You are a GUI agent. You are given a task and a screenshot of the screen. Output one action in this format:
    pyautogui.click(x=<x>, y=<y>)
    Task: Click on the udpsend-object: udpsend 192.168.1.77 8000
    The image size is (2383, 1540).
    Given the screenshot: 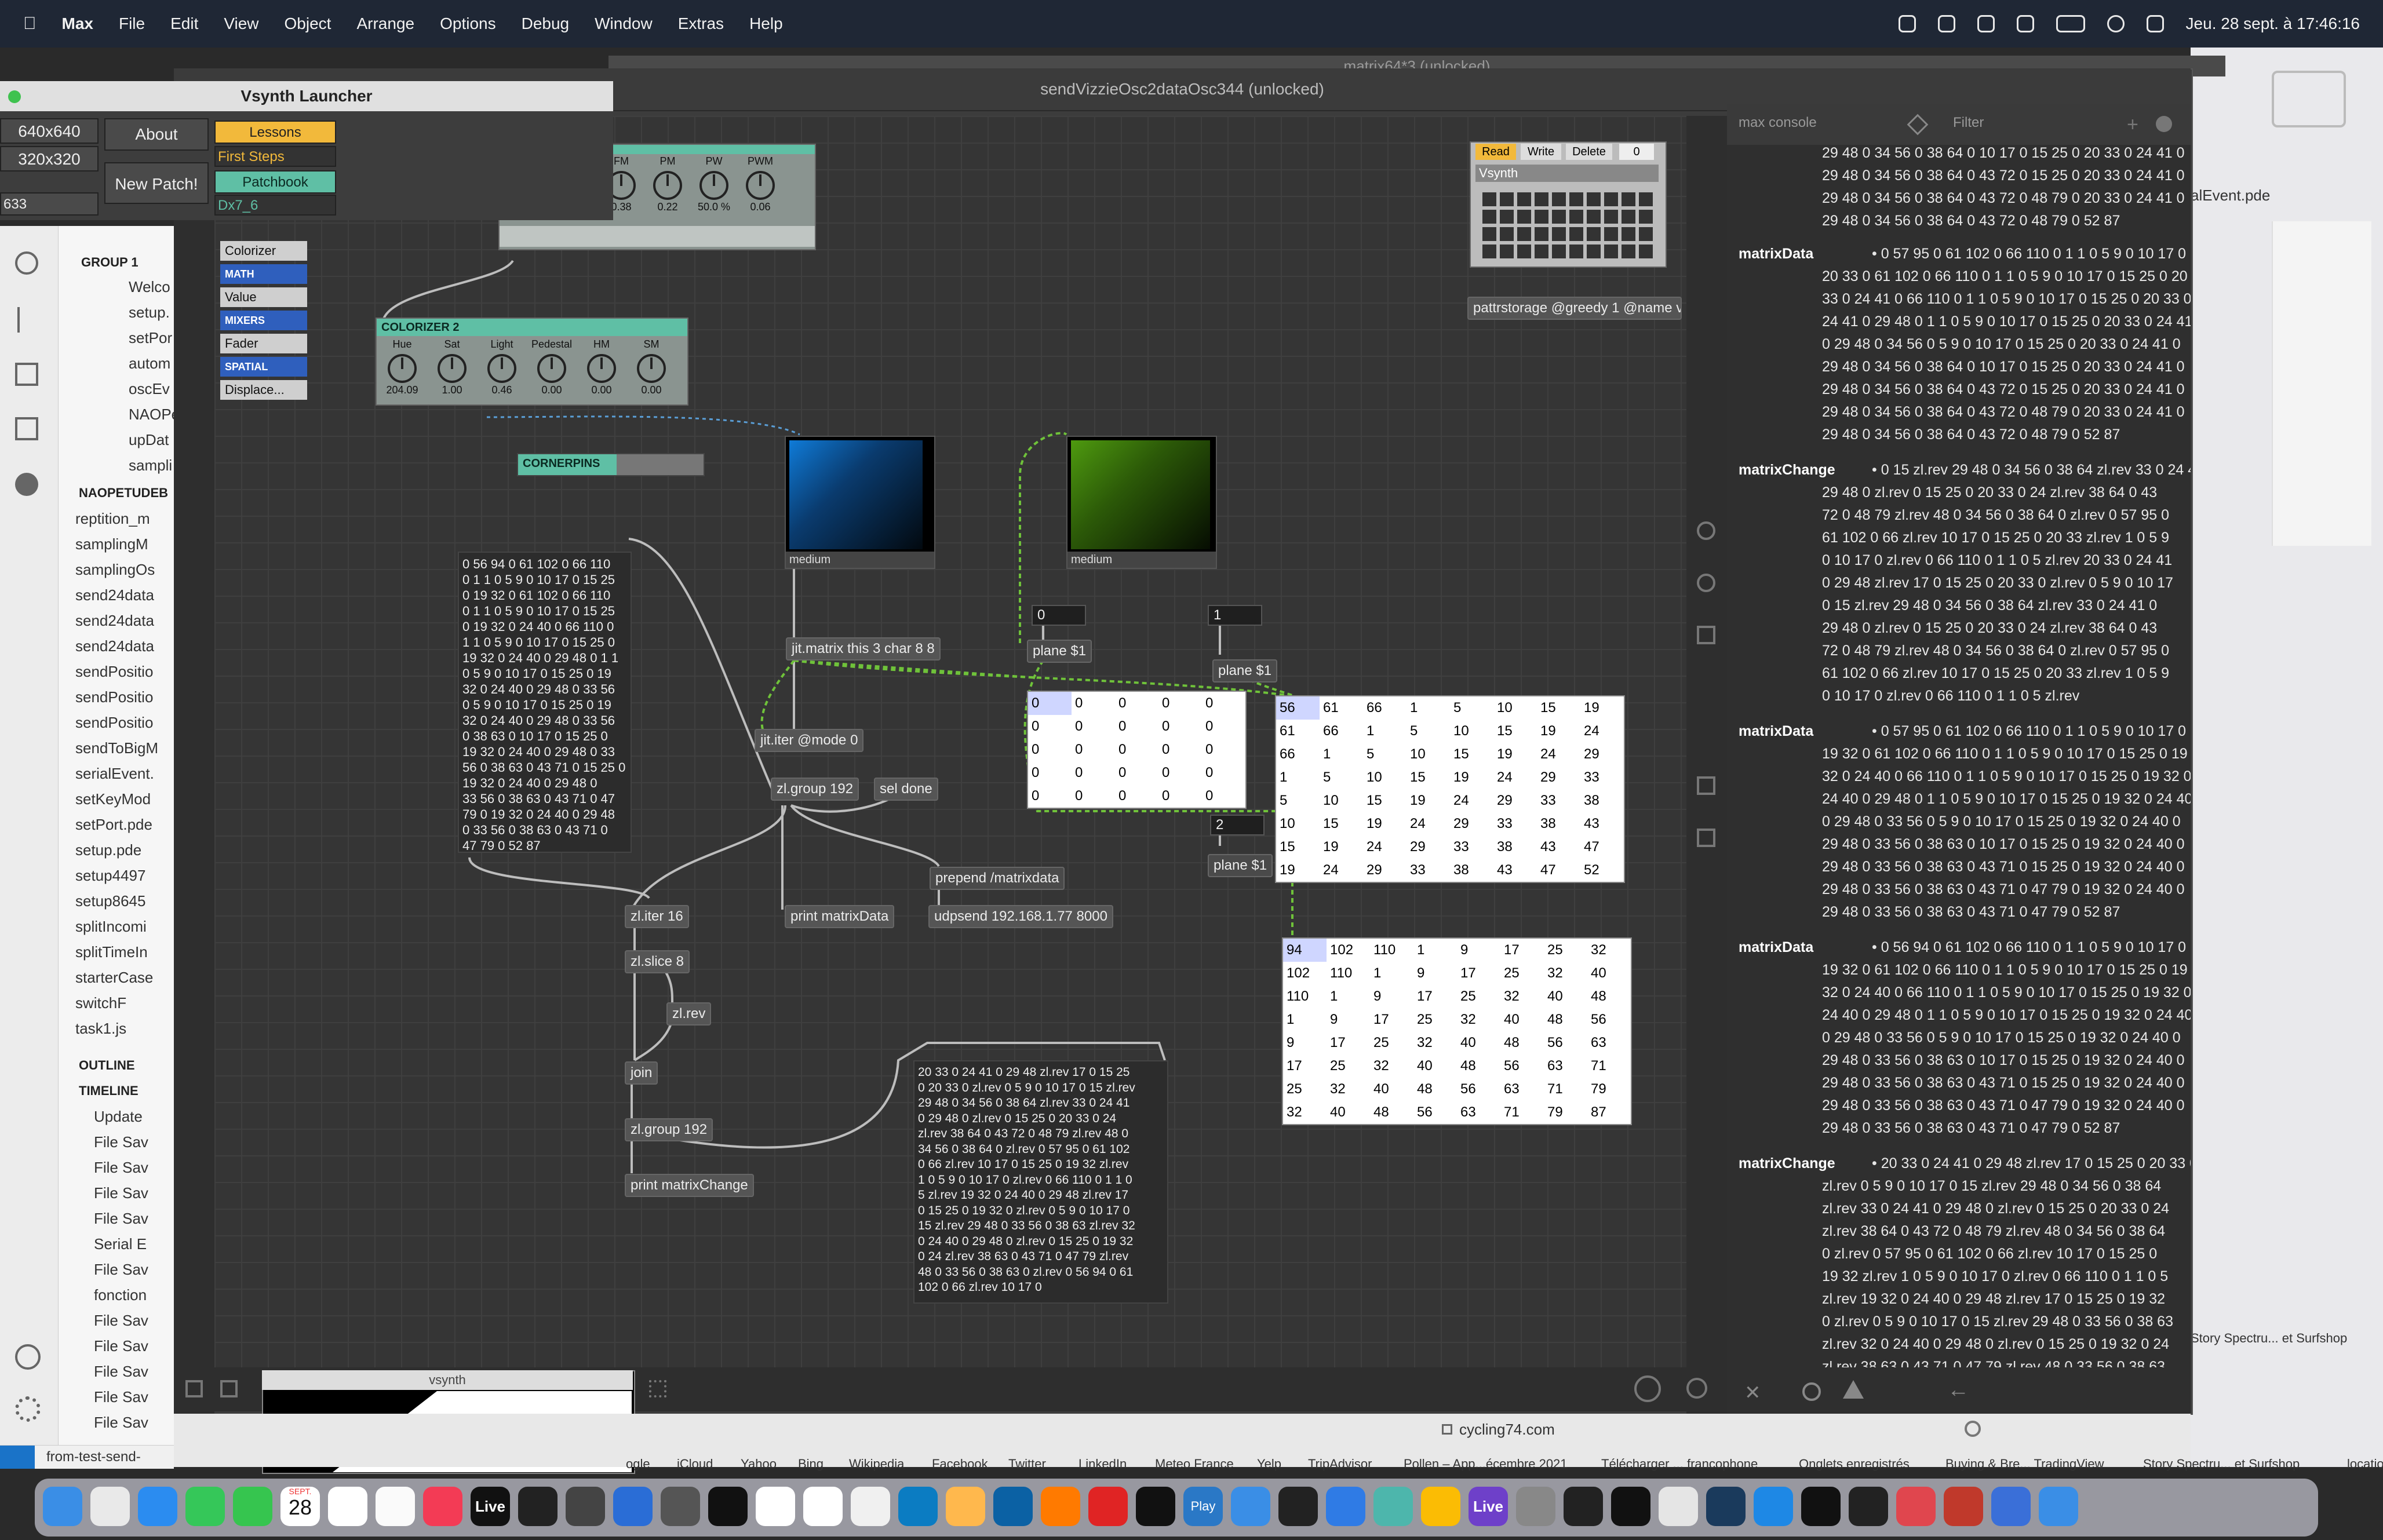 What is the action you would take?
    pyautogui.click(x=1021, y=916)
    